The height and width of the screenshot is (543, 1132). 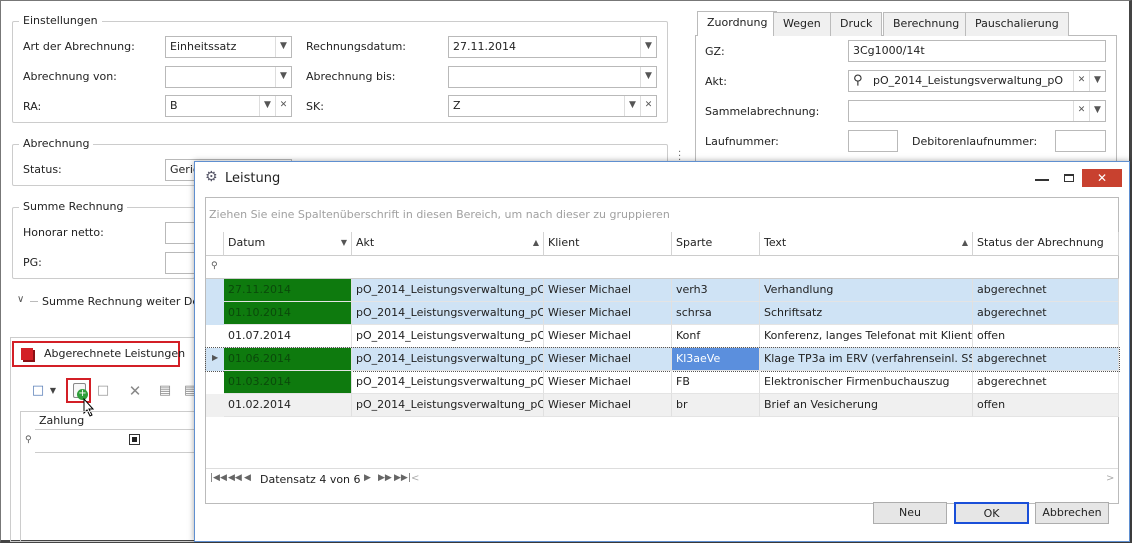 What do you see at coordinates (214, 266) in the screenshot?
I see `filter-pin-icon: ⚲` at bounding box center [214, 266].